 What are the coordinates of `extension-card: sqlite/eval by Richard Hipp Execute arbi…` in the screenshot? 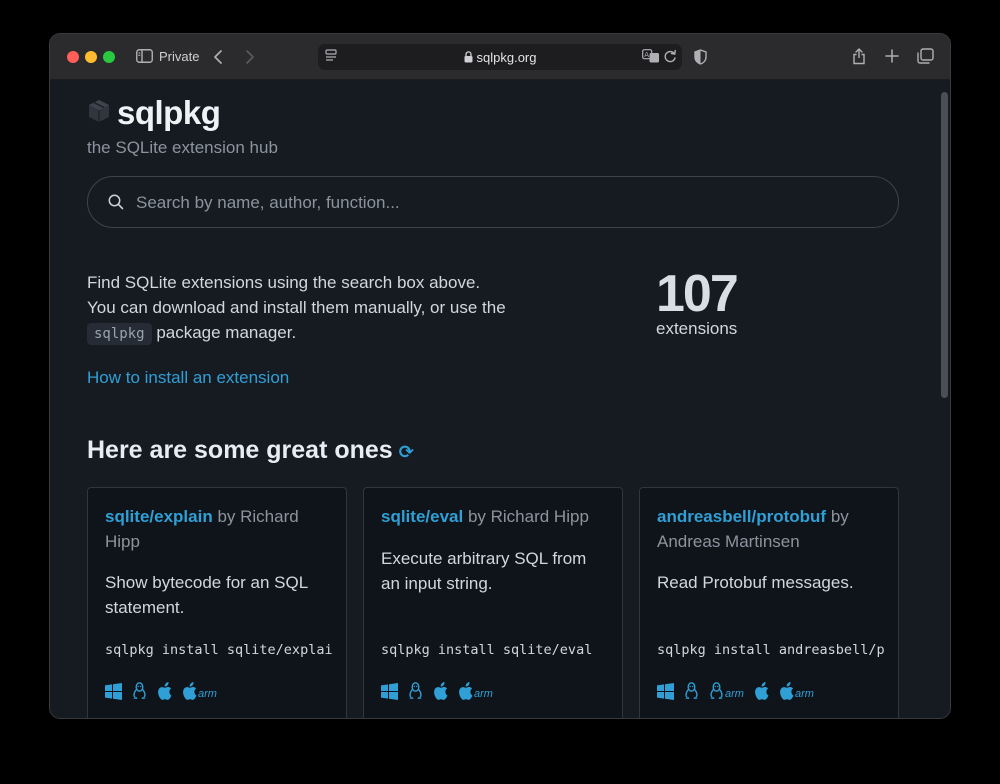 It's located at (493, 602).